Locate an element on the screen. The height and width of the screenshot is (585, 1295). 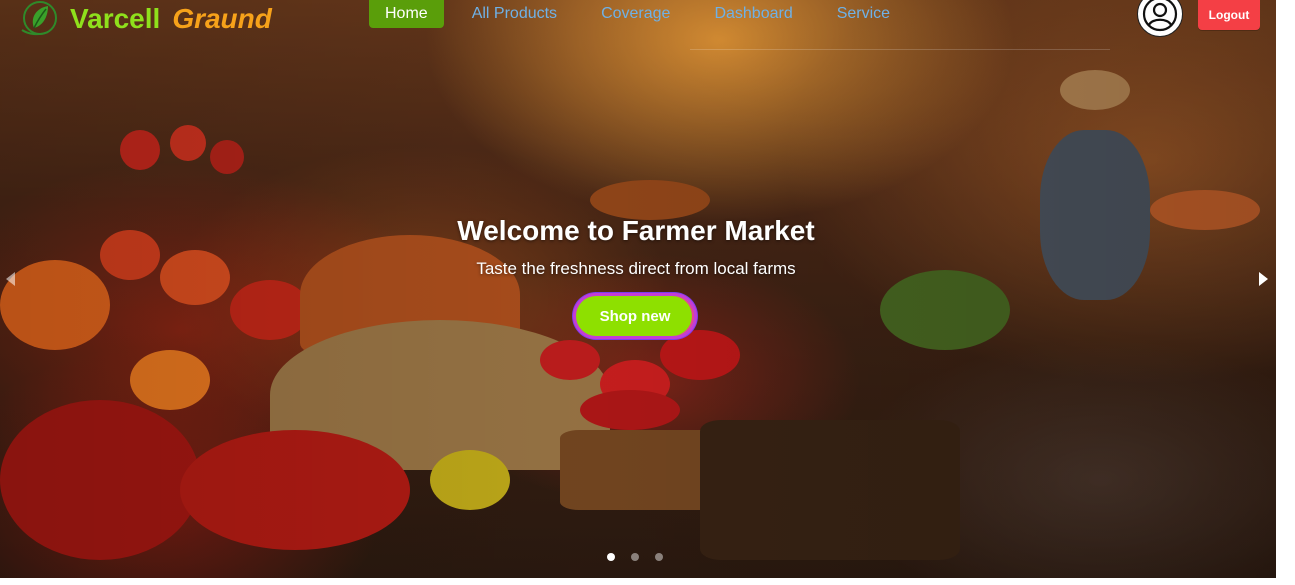
shop-now-button: Shop new is located at coordinates (635, 316).